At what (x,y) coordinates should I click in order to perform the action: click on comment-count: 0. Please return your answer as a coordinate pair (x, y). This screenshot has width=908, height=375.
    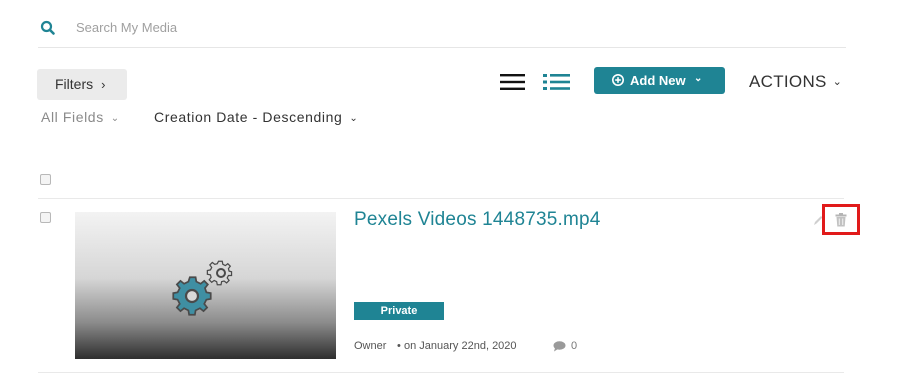
    Looking at the image, I should click on (574, 346).